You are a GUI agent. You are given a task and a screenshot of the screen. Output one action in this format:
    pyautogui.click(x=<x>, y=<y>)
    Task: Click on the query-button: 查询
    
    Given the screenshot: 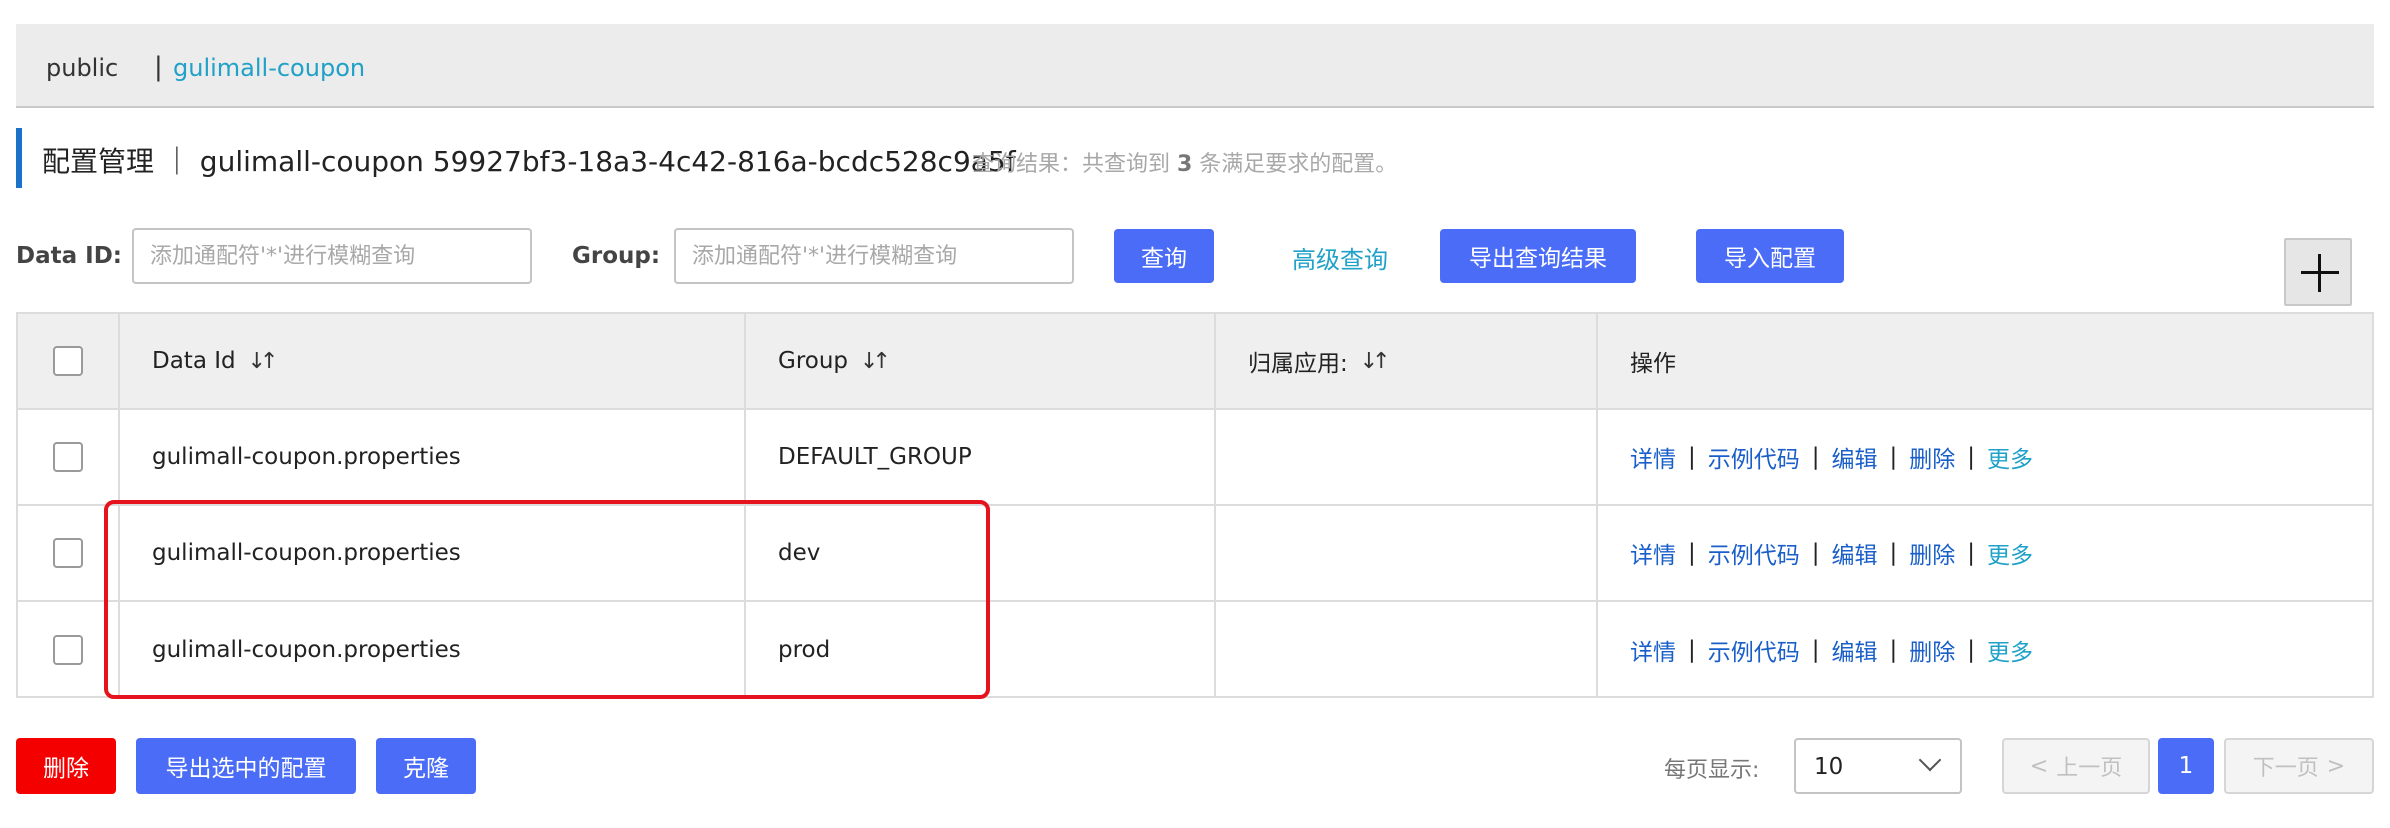 What is the action you would take?
    pyautogui.click(x=1164, y=256)
    